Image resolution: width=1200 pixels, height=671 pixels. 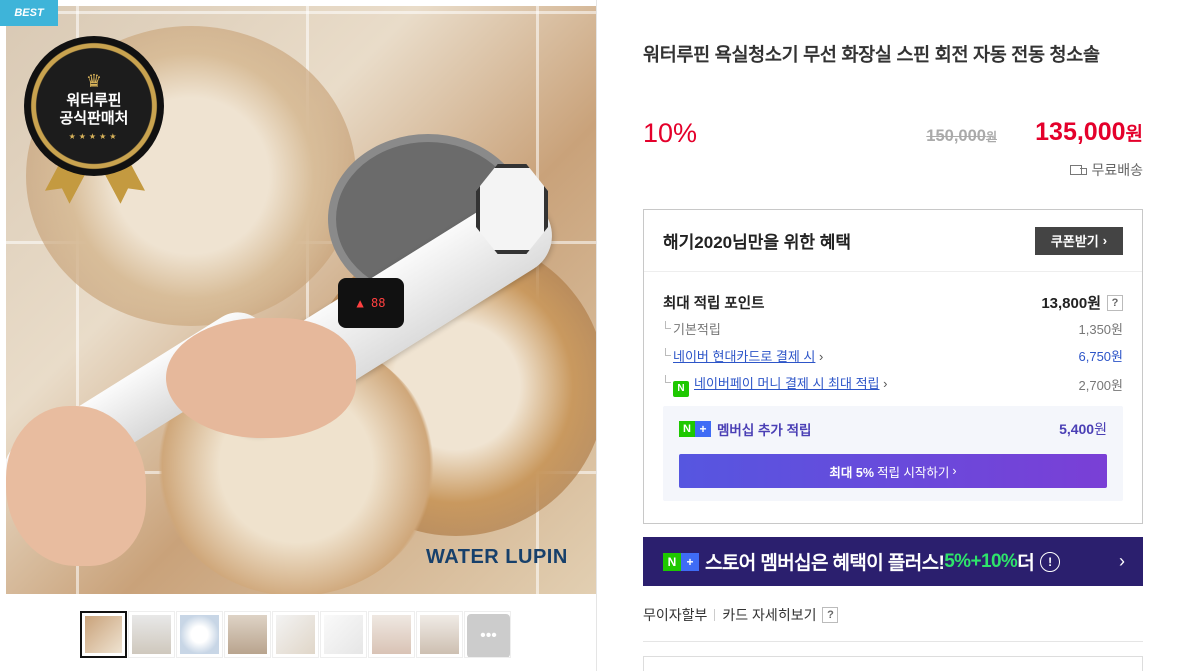 What do you see at coordinates (1080, 132) in the screenshot?
I see `sale-price-value: 135,000` at bounding box center [1080, 132].